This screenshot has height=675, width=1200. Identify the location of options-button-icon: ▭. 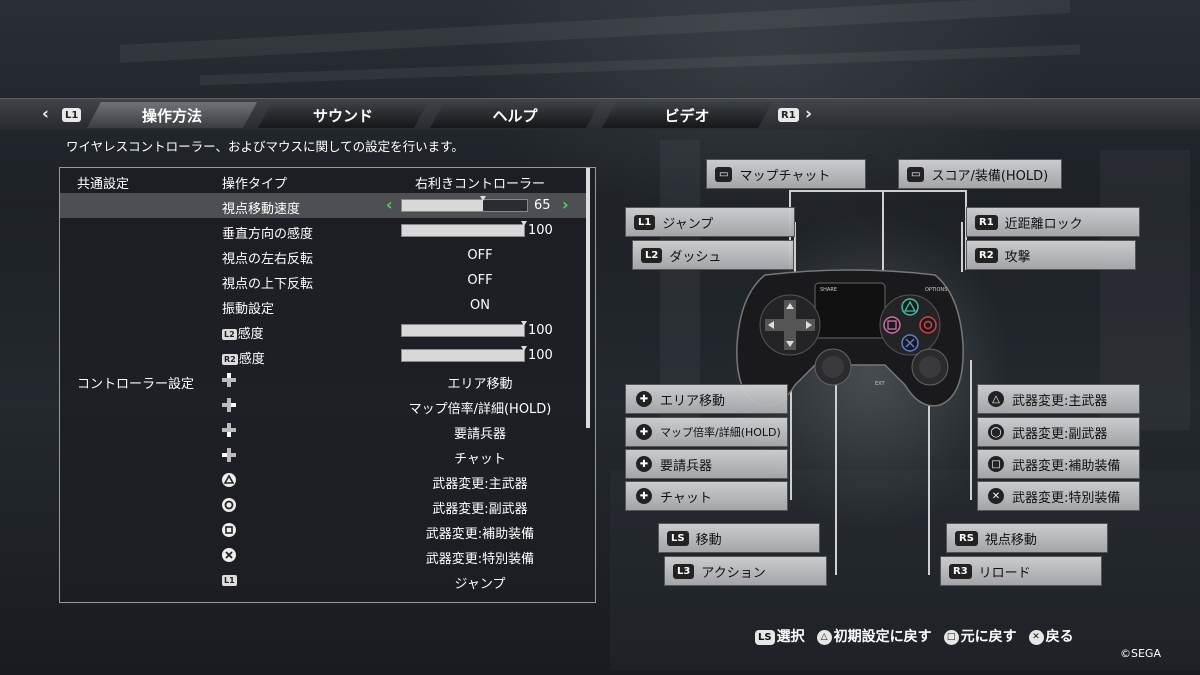
(916, 174).